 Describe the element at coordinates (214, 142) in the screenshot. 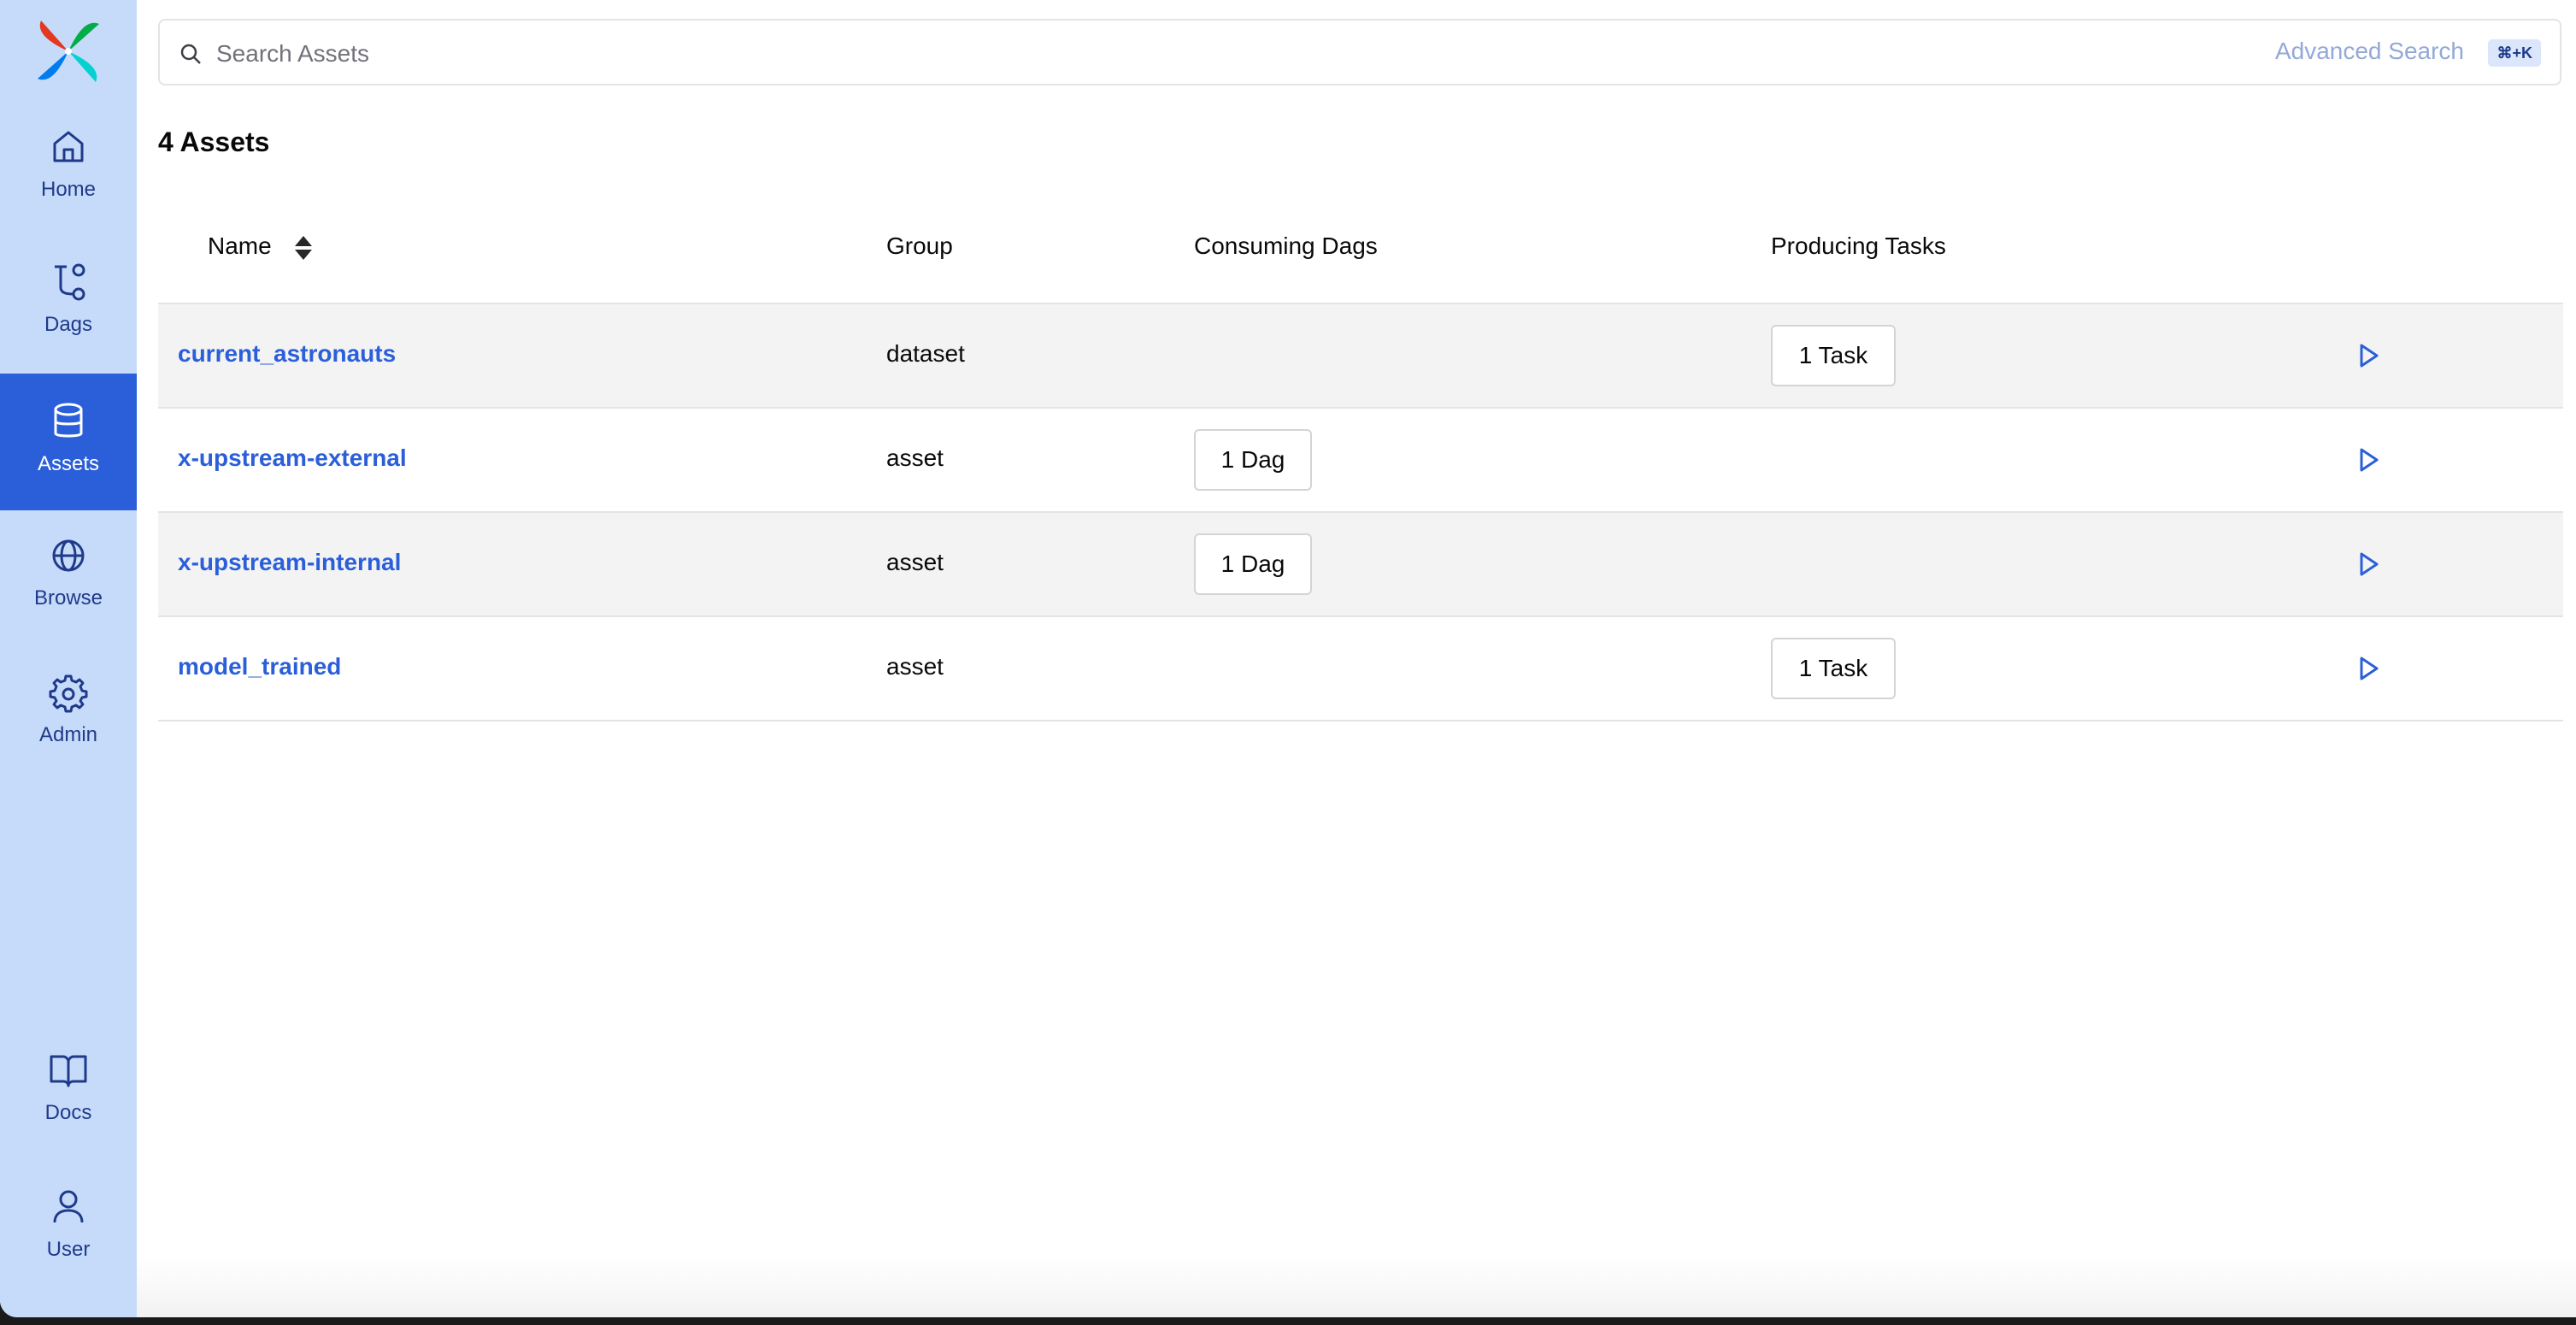

I see `assets-count: 4 Assets` at that location.